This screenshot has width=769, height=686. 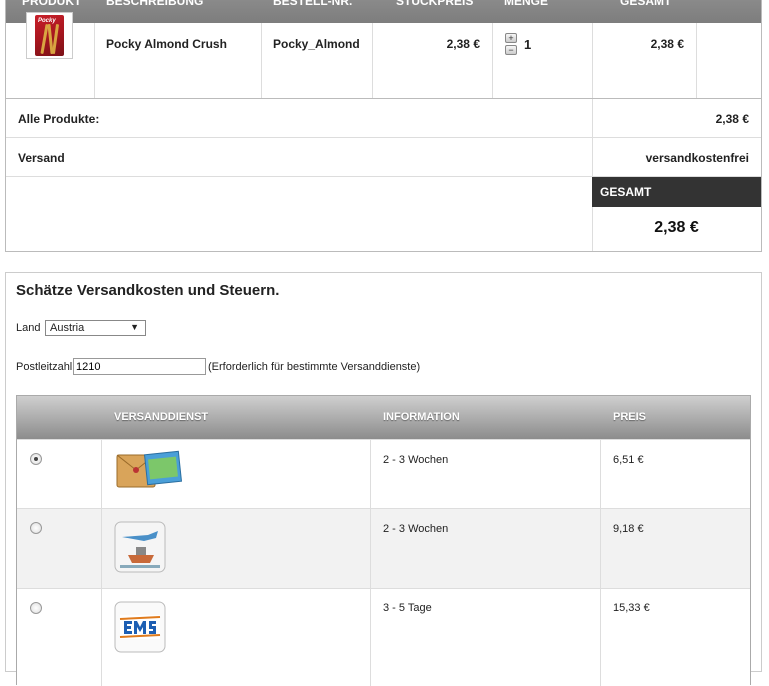 I want to click on estimate-title: Schätze Versandkosten und Steuern., so click(x=148, y=290).